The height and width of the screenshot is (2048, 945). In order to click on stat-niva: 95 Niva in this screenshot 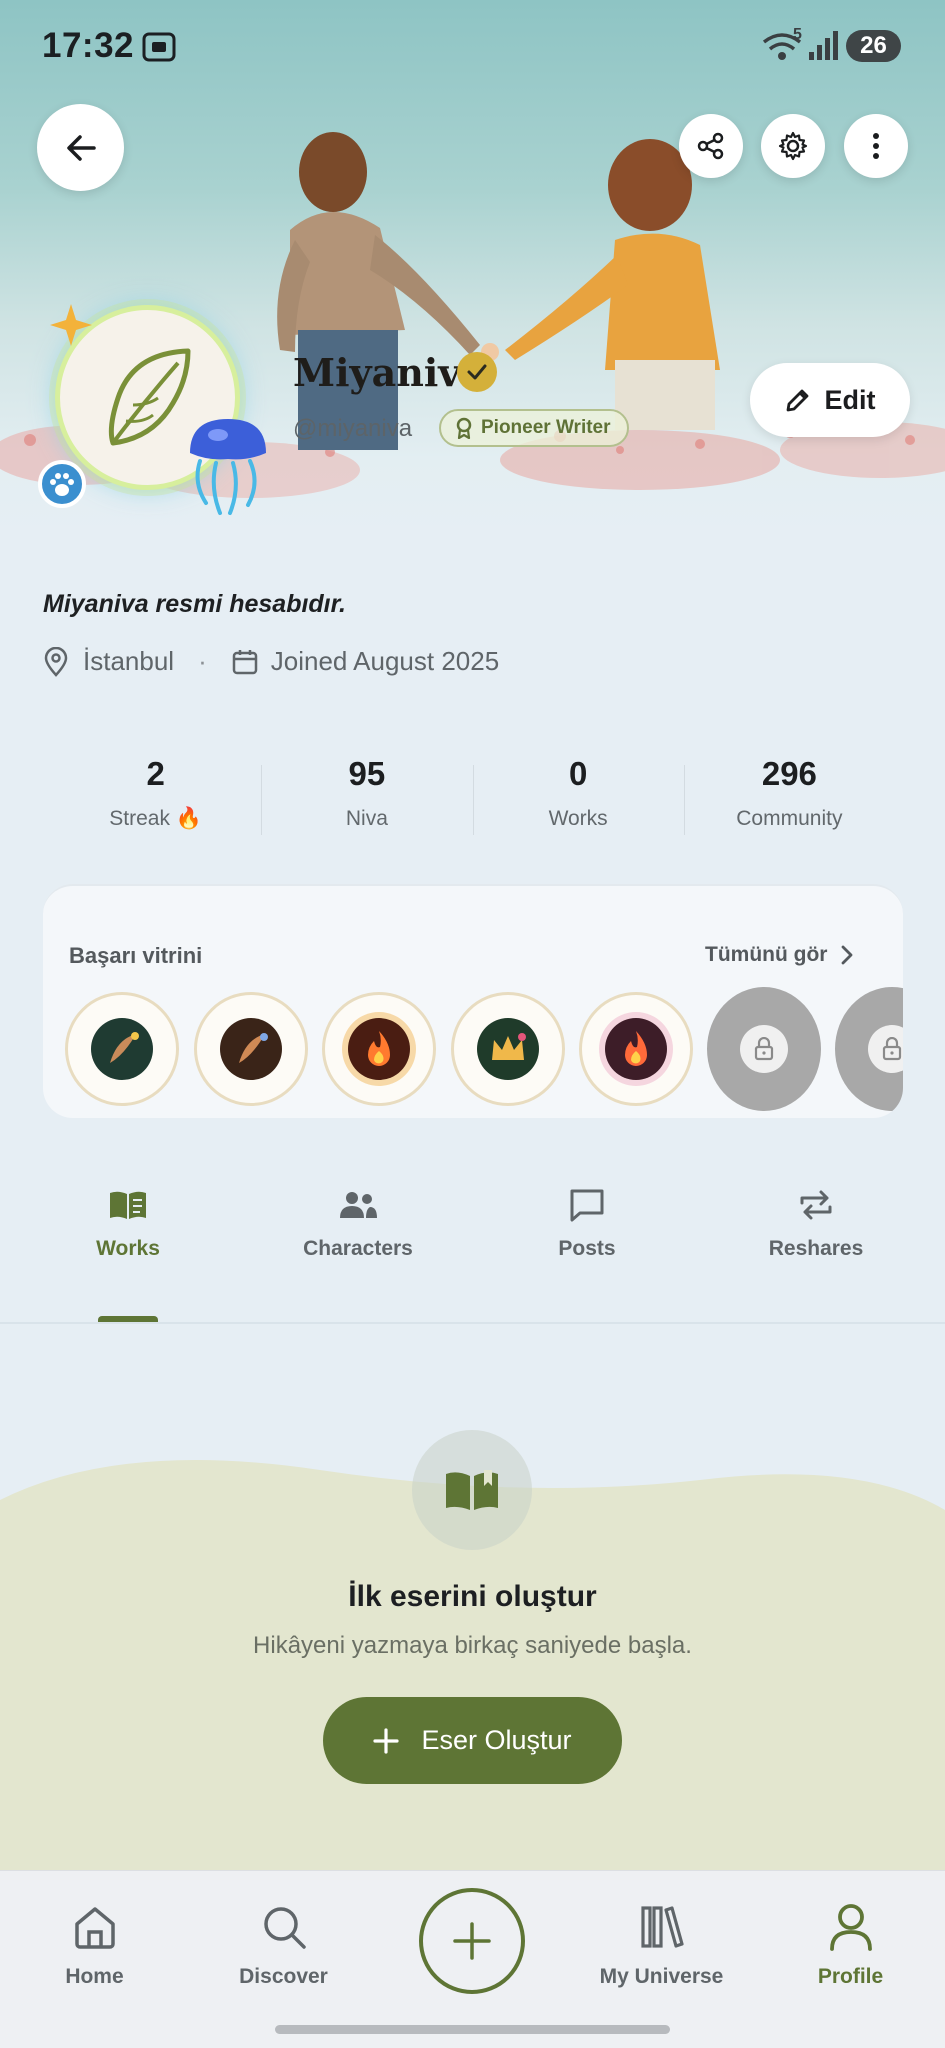, I will do `click(366, 802)`.